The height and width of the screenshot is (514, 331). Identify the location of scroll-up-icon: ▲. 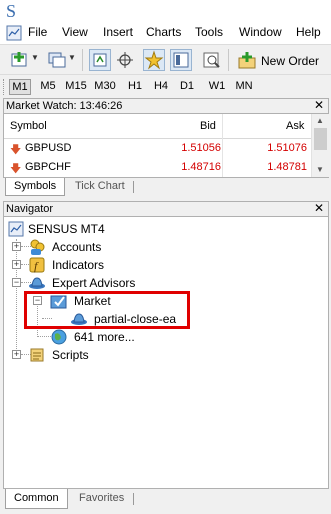
(320, 120).